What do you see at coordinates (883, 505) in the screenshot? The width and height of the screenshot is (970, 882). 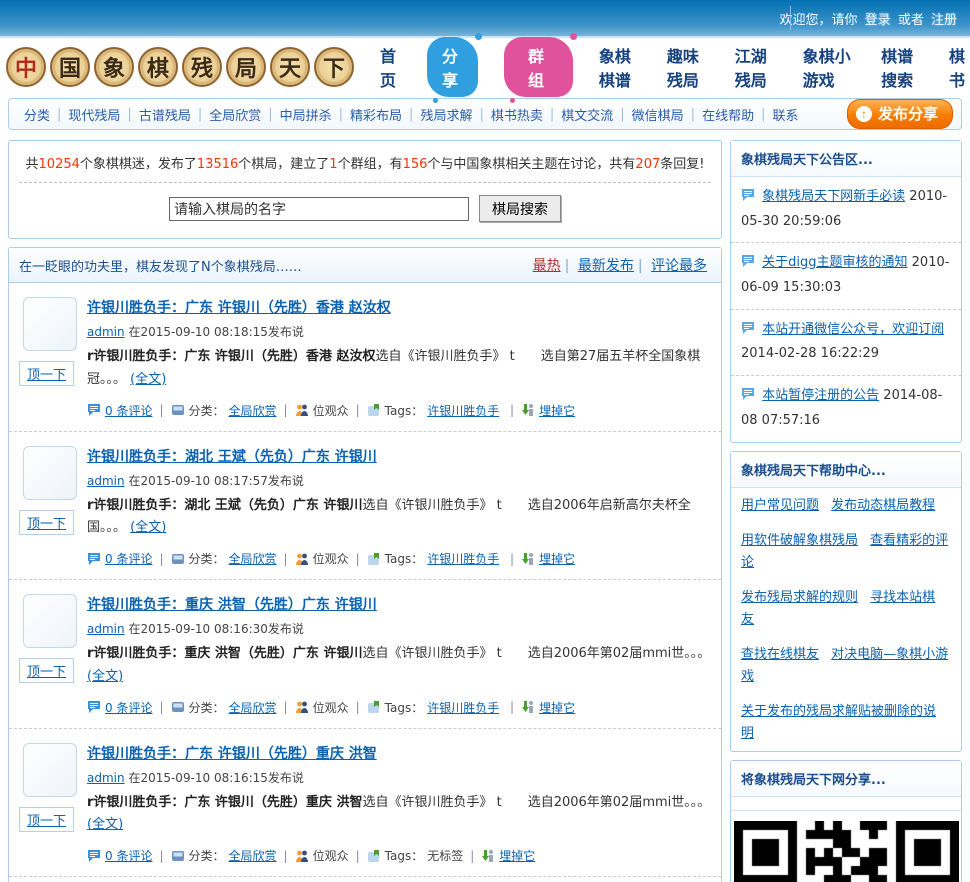 I see `help-link: 发布动态棋局教程` at bounding box center [883, 505].